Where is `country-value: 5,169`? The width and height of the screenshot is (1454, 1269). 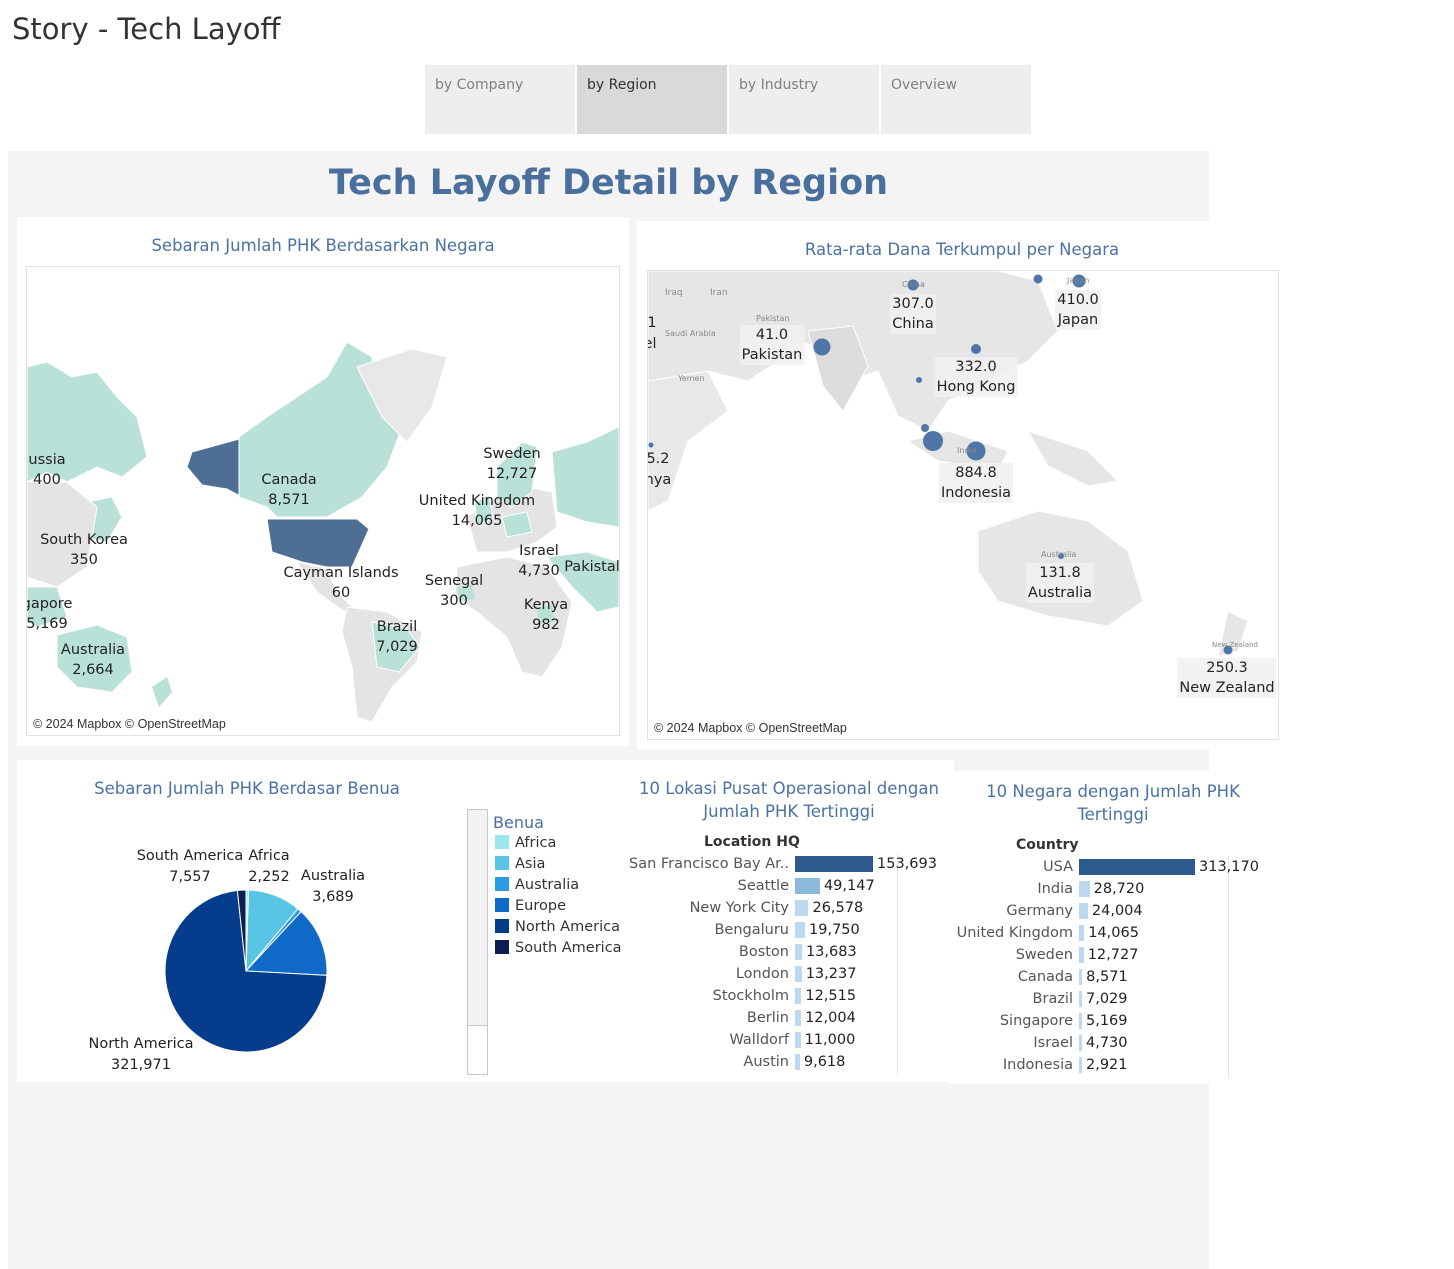
country-value: 5,169 is located at coordinates (1107, 1021).